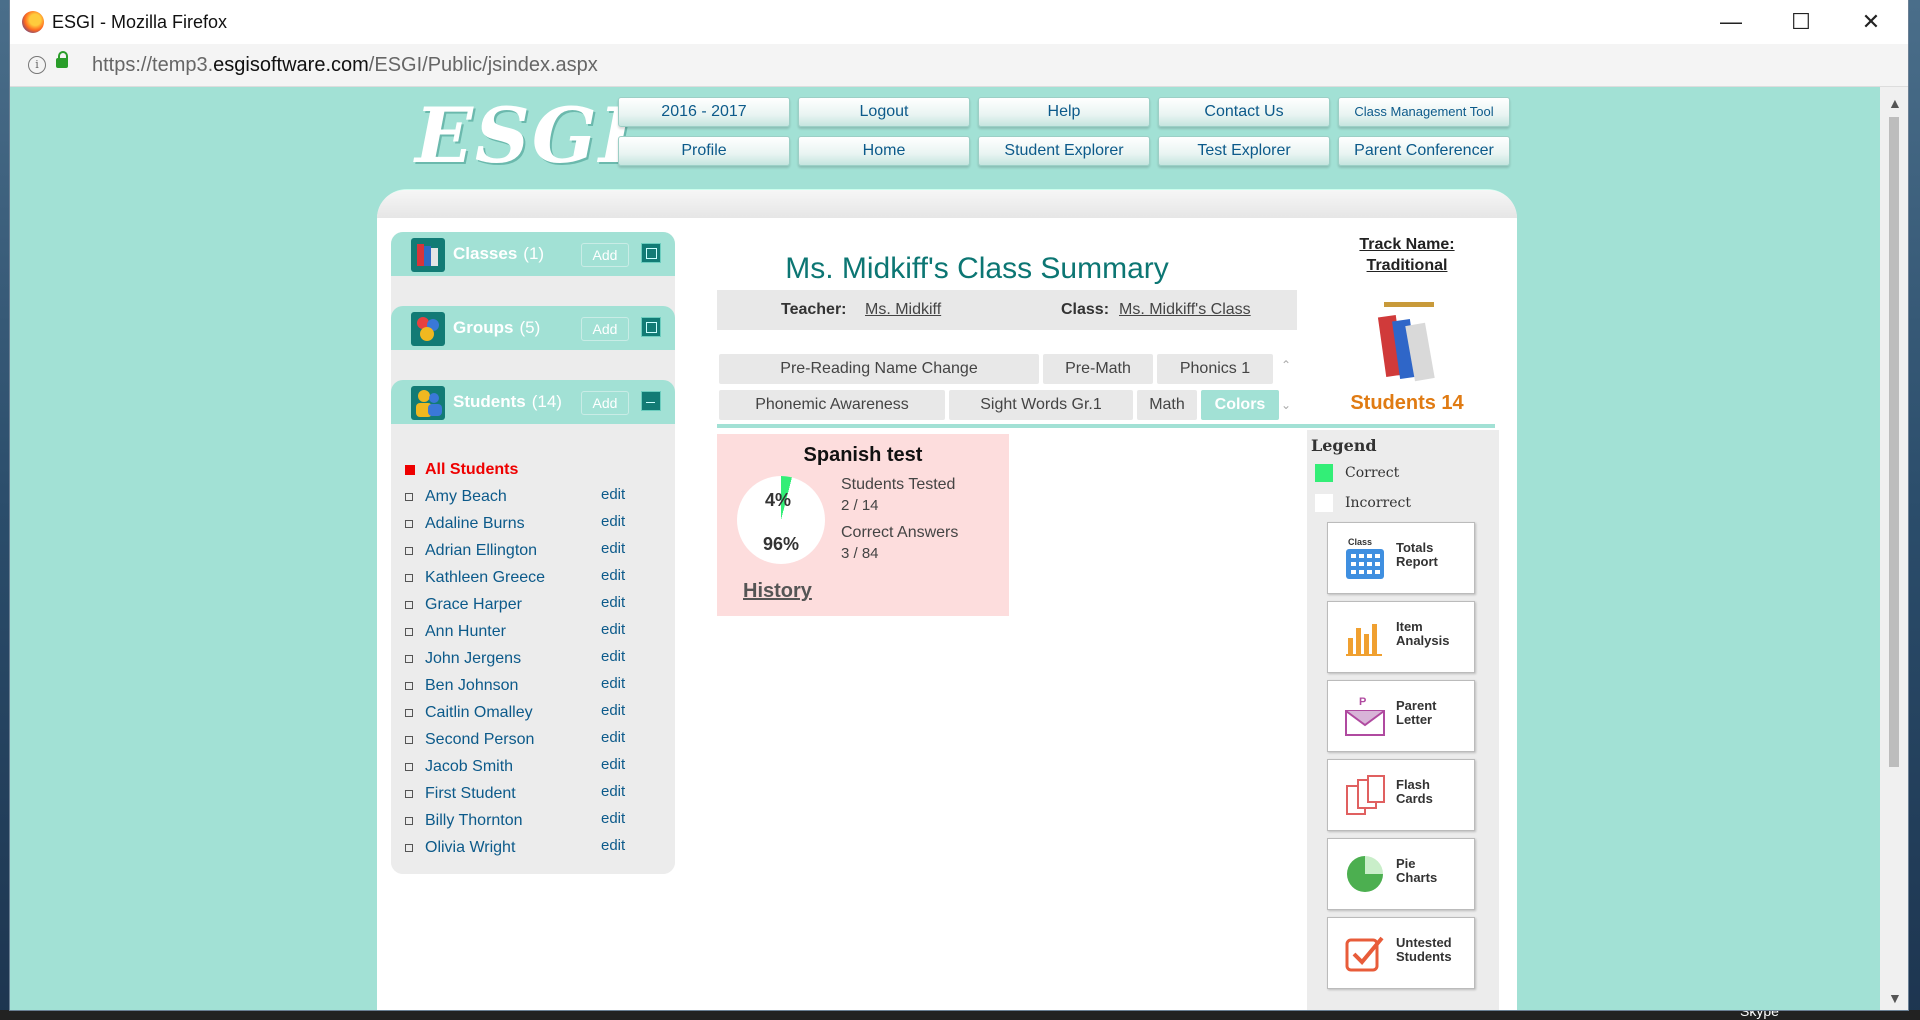  What do you see at coordinates (1064, 151) in the screenshot?
I see `nav-student-explorer: Student Explorer` at bounding box center [1064, 151].